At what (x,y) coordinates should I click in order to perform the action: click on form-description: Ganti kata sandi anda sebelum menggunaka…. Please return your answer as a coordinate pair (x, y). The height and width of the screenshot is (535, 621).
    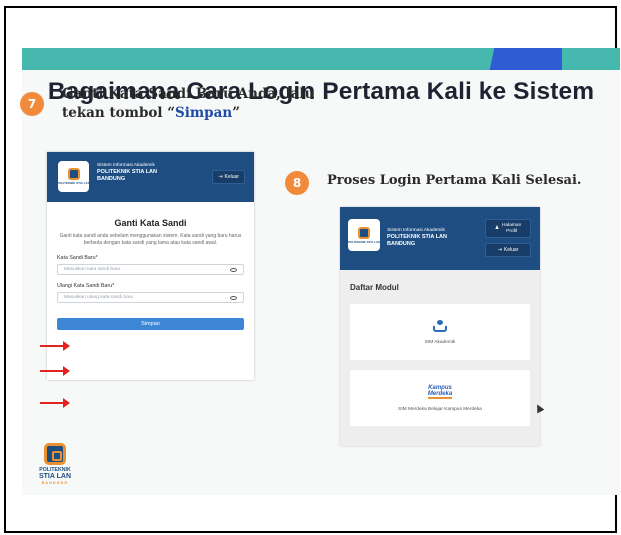
    Looking at the image, I should click on (150, 239).